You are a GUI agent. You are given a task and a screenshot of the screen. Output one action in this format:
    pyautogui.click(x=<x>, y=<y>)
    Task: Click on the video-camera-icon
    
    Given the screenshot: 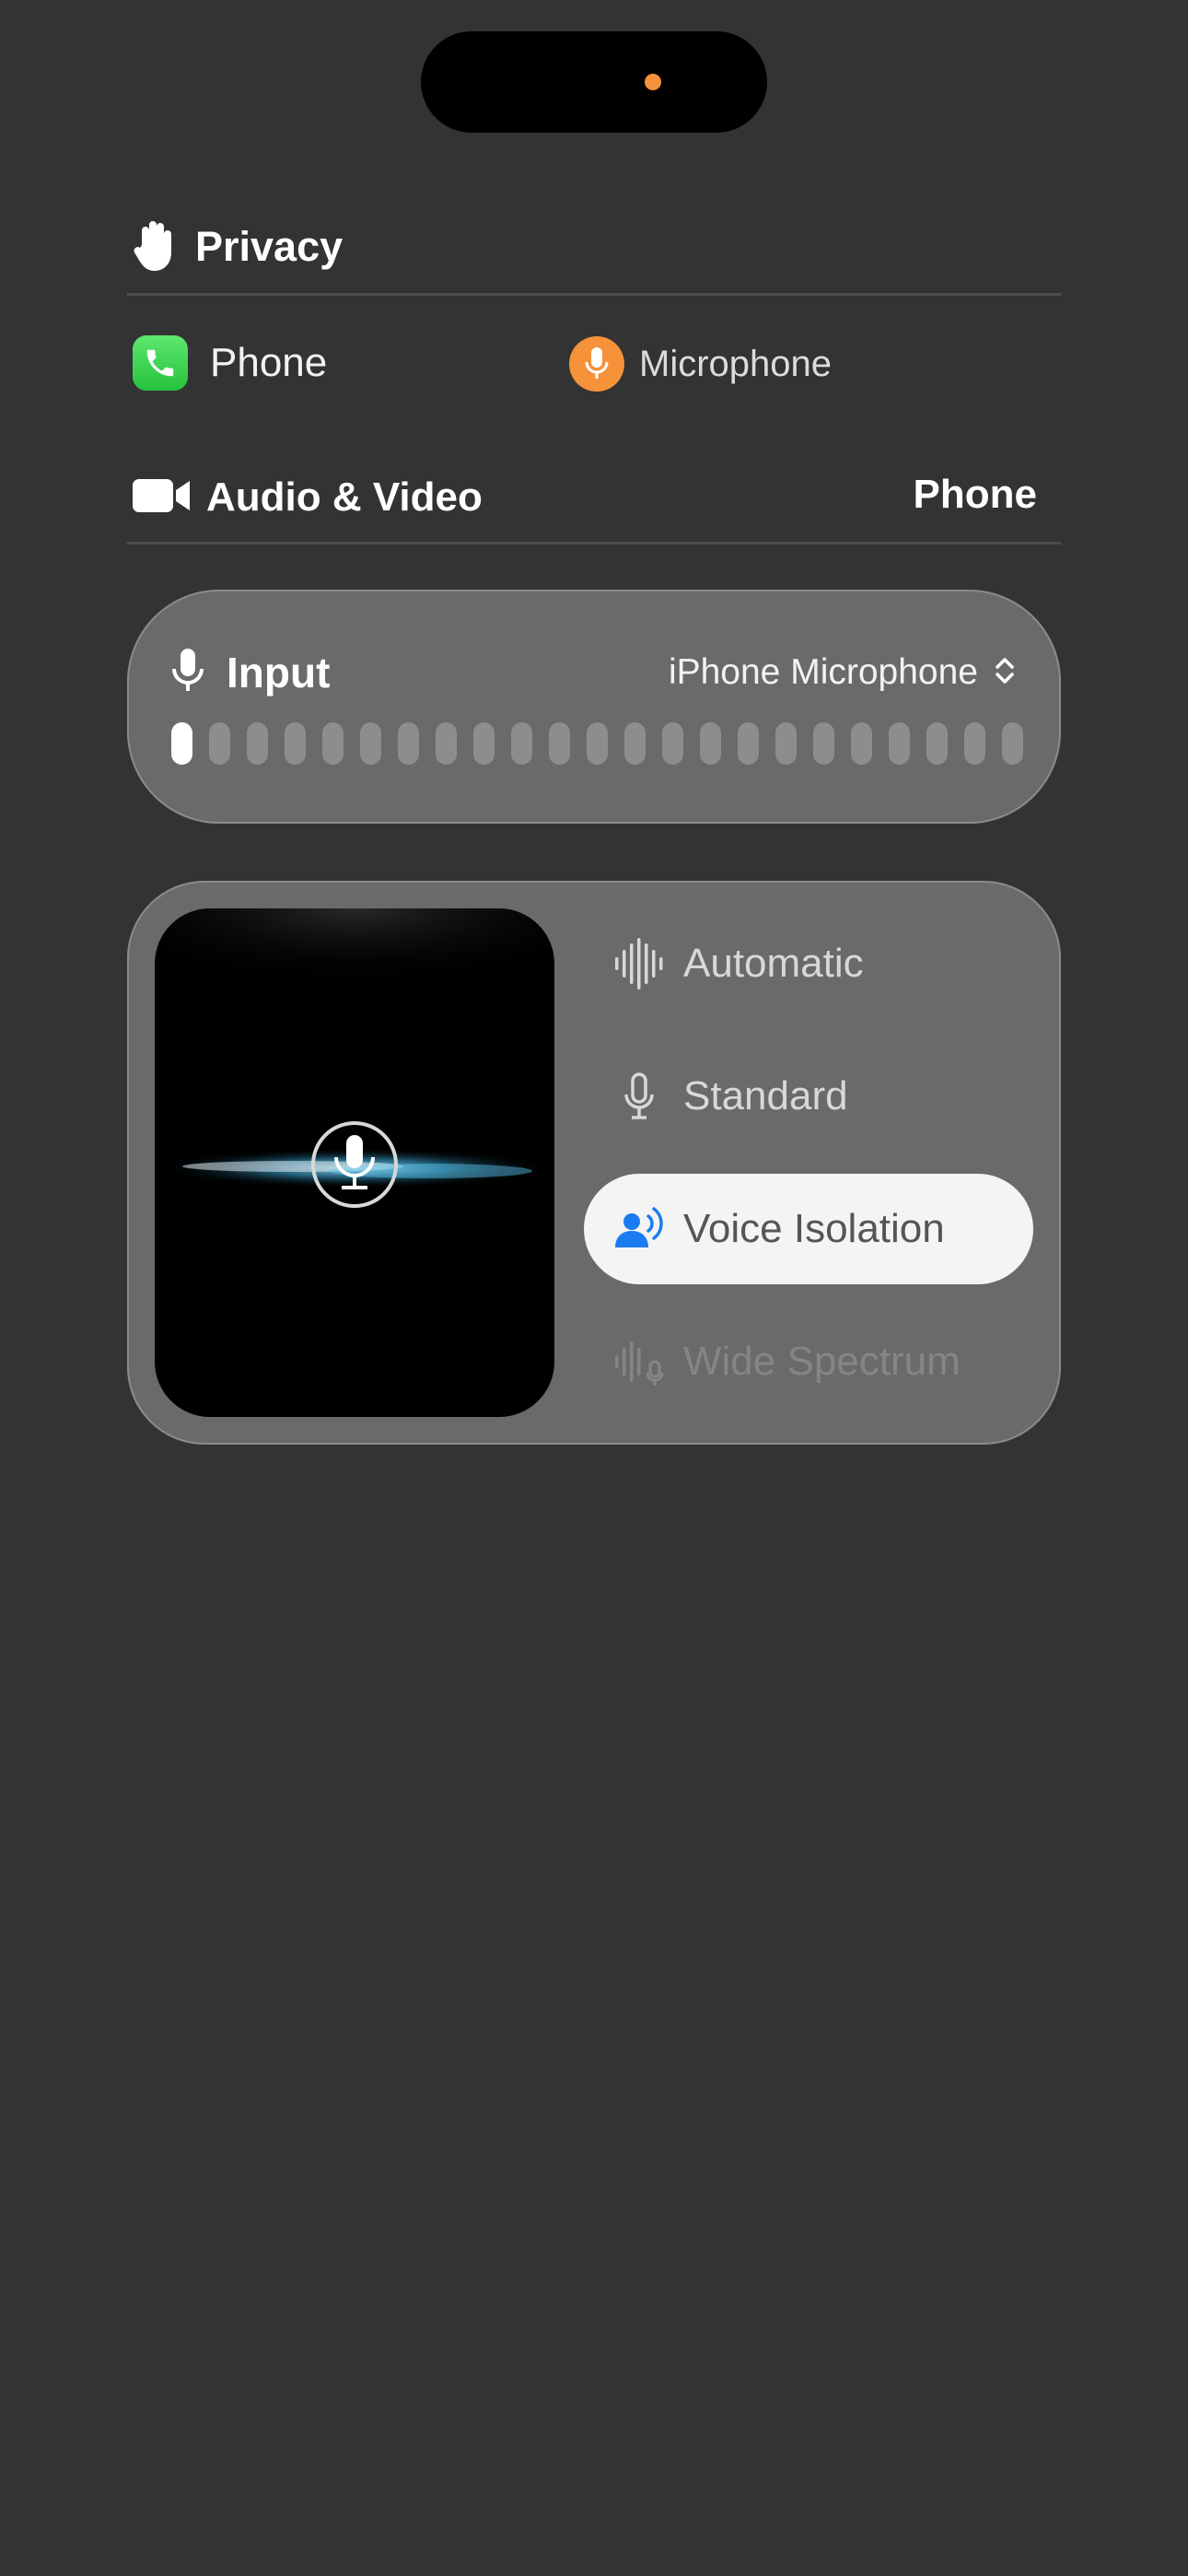 What is the action you would take?
    pyautogui.click(x=162, y=498)
    